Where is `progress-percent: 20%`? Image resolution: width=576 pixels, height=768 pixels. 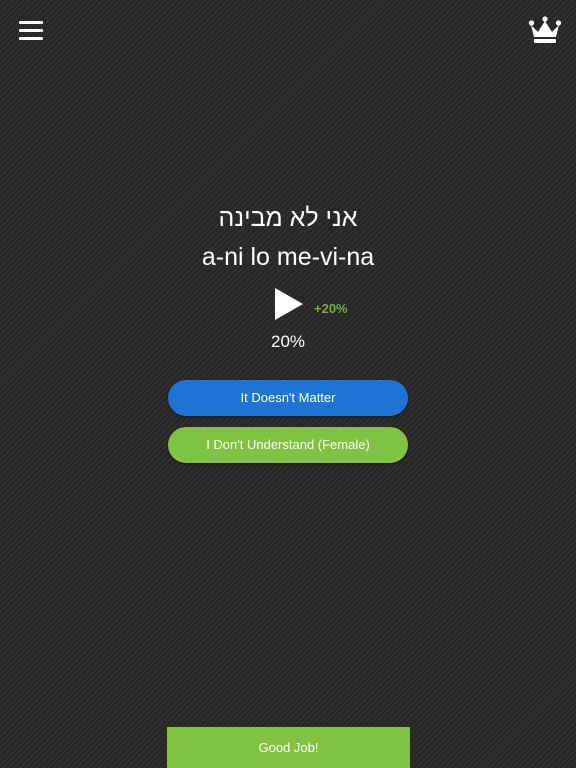
progress-percent: 20% is located at coordinates (288, 341).